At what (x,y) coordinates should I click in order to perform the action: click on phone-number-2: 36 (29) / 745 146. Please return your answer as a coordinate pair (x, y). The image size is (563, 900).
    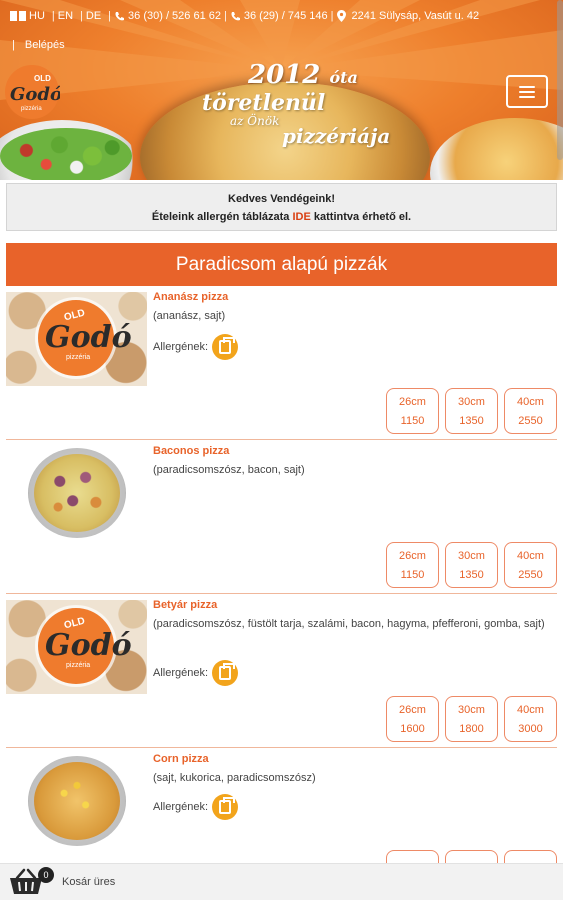
    Looking at the image, I should click on (286, 16).